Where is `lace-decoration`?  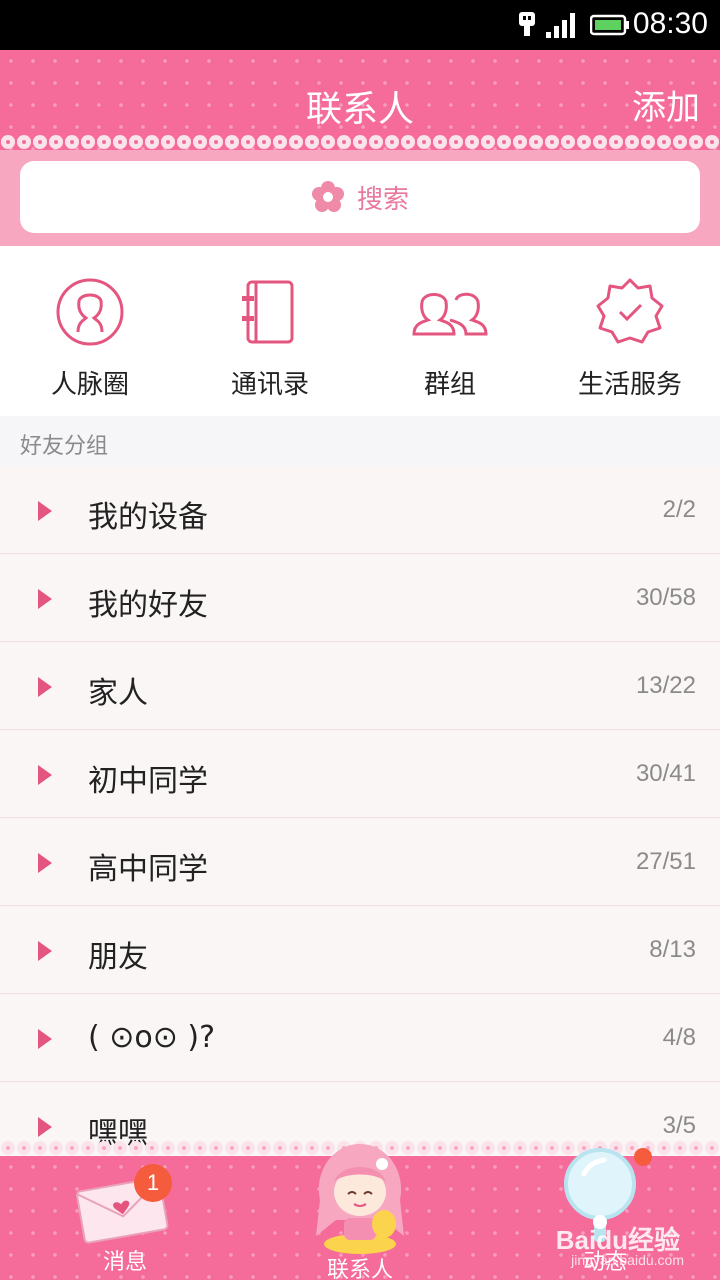 lace-decoration is located at coordinates (360, 141).